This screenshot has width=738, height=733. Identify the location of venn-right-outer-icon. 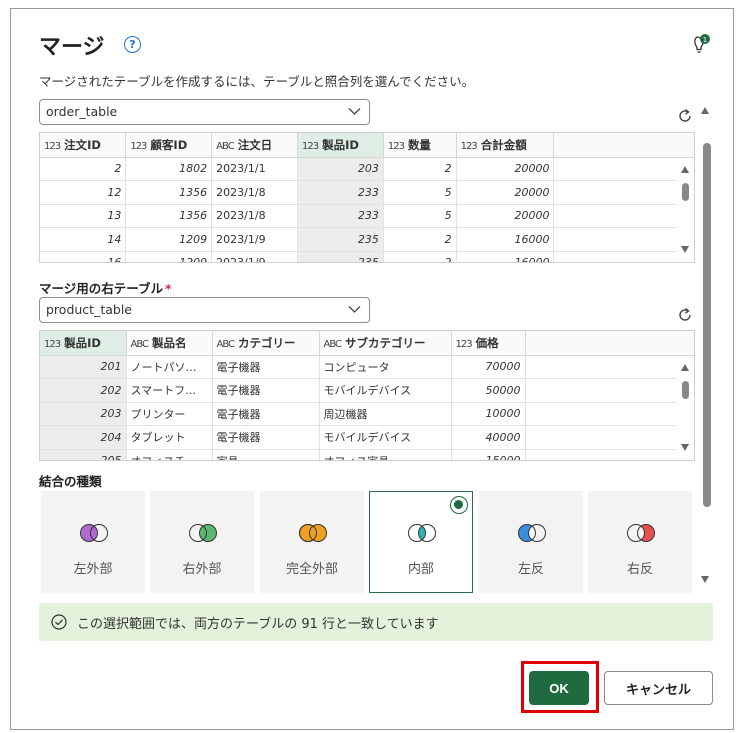
(203, 533).